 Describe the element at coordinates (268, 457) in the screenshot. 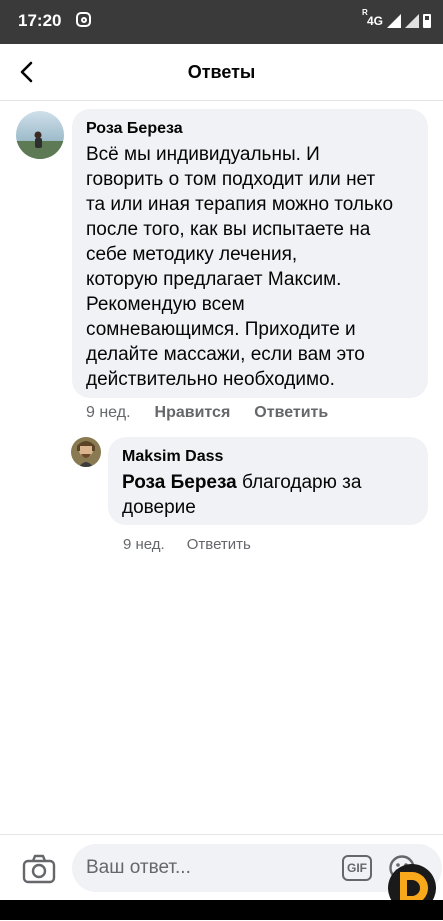

I see `reply-author: Maksim Dass` at that location.